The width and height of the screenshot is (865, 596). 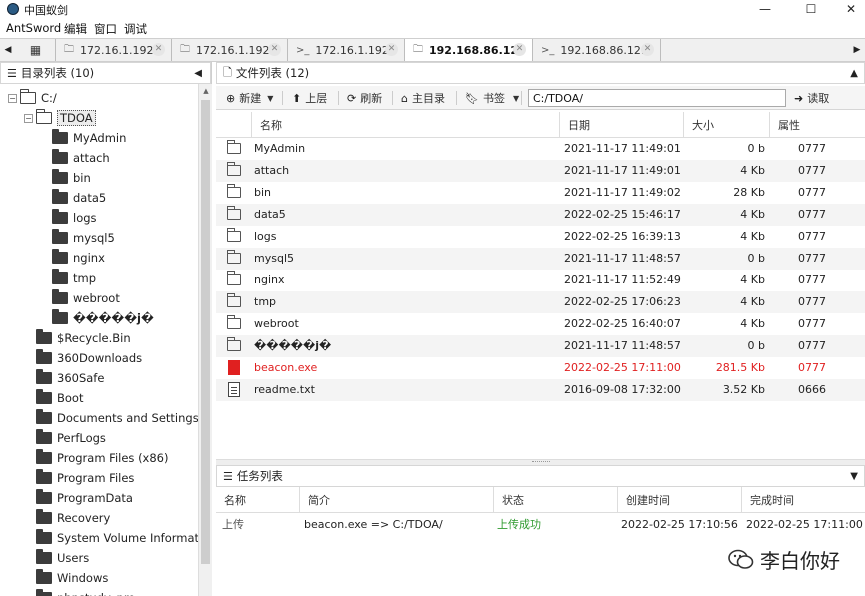 What do you see at coordinates (622, 192) in the screenshot?
I see `file-date: 2021-11-17 11:49:02` at bounding box center [622, 192].